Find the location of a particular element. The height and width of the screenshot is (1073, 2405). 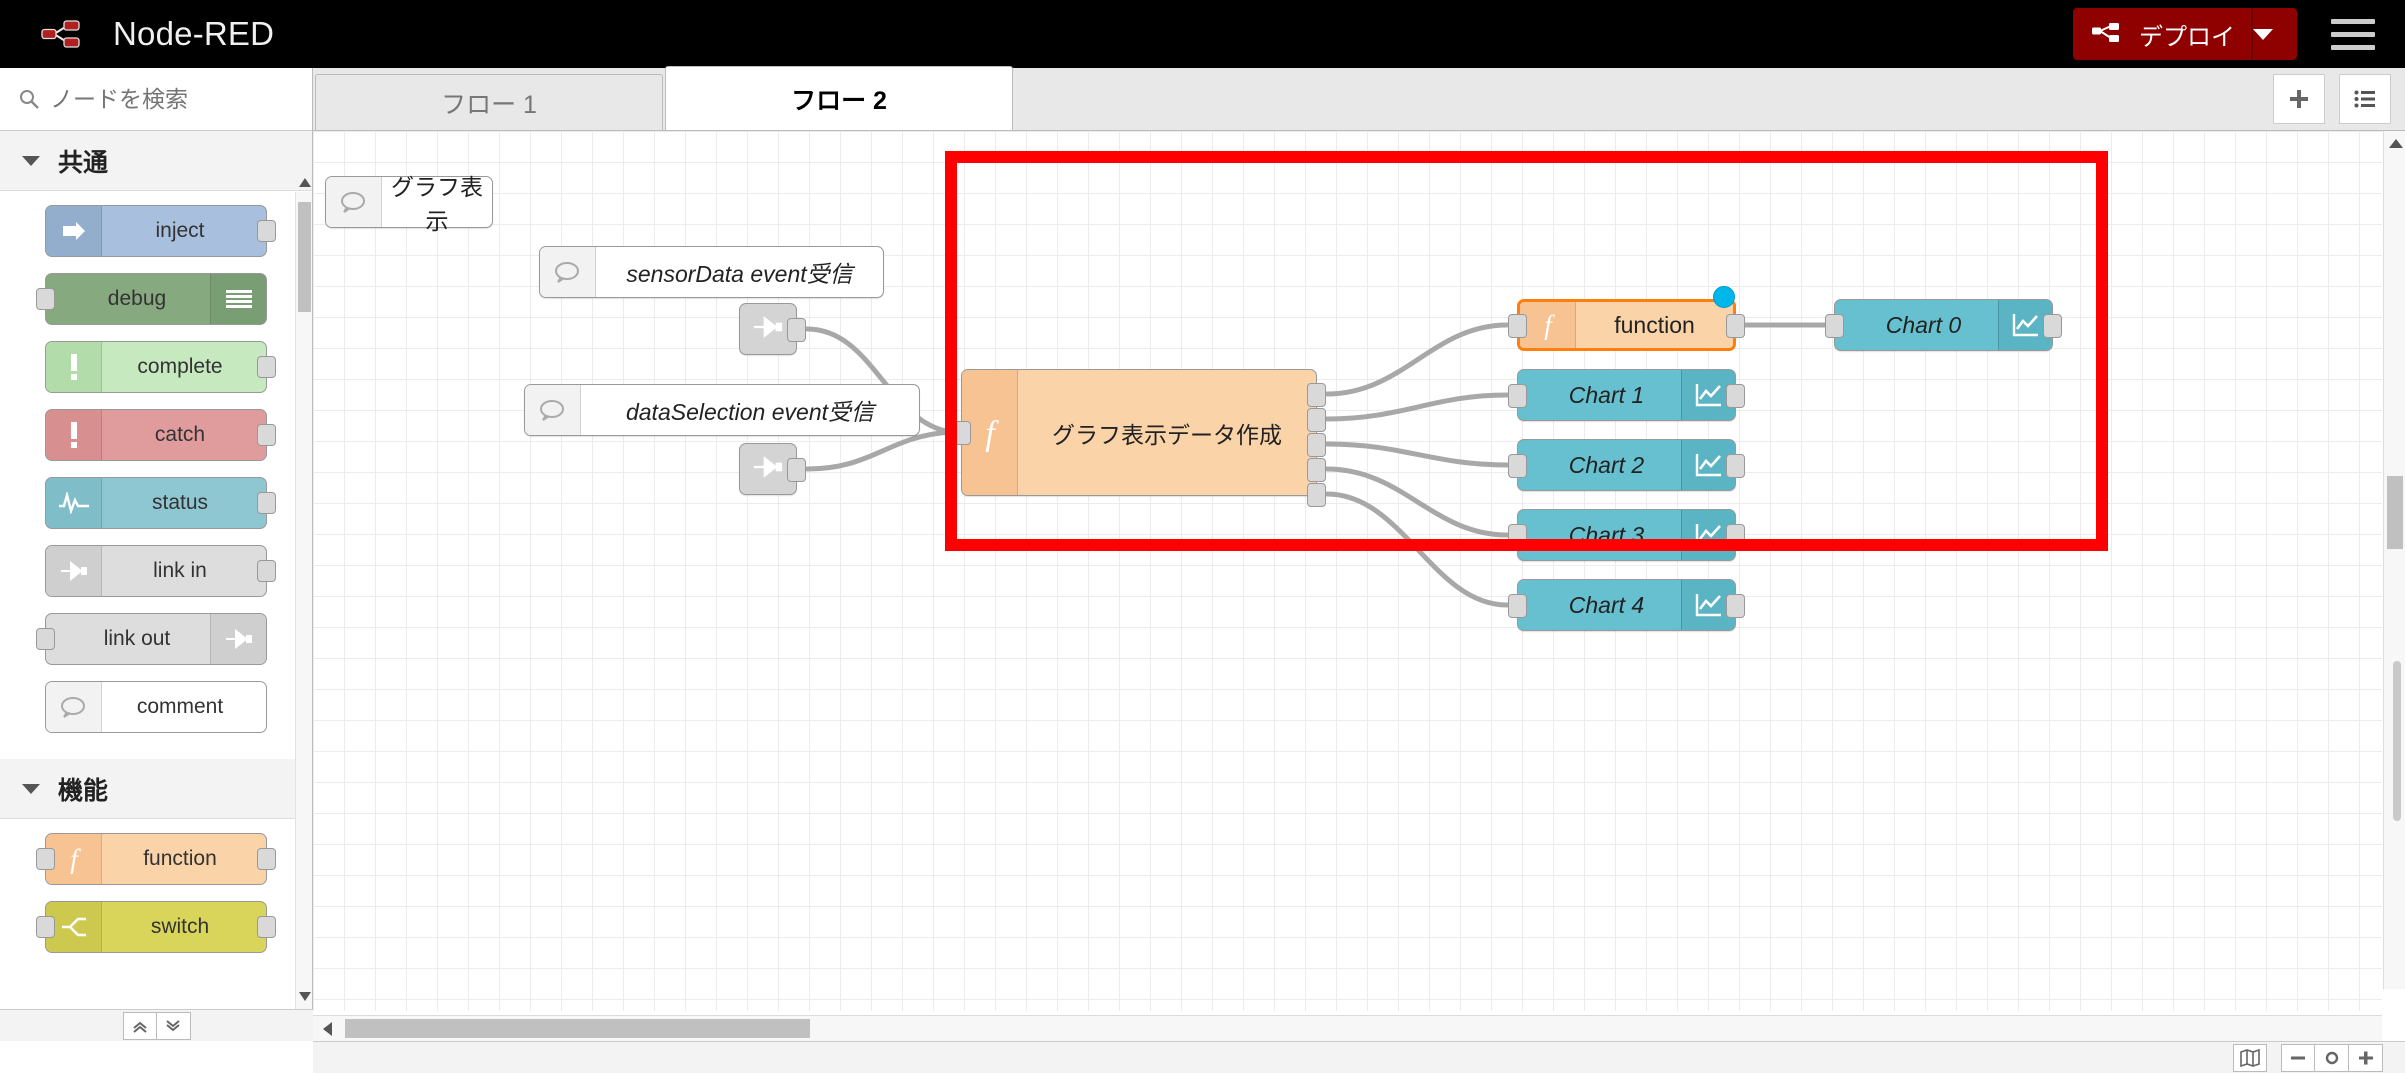

scroll-up-arrow-icon is located at coordinates (305, 182).